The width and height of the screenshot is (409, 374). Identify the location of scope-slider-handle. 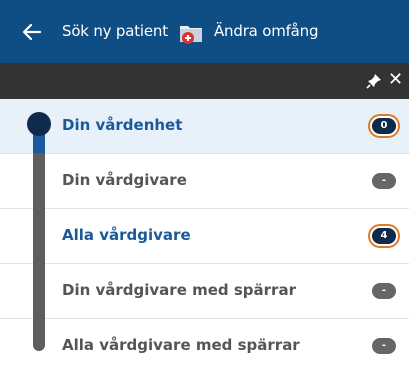
(39, 124).